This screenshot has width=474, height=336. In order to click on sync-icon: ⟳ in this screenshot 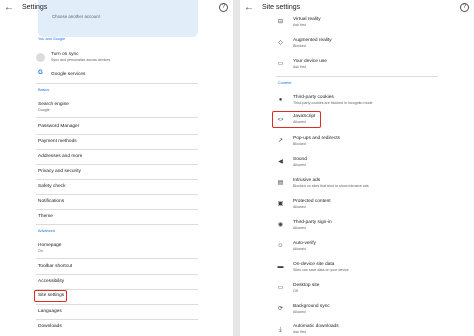, I will do `click(280, 309)`.